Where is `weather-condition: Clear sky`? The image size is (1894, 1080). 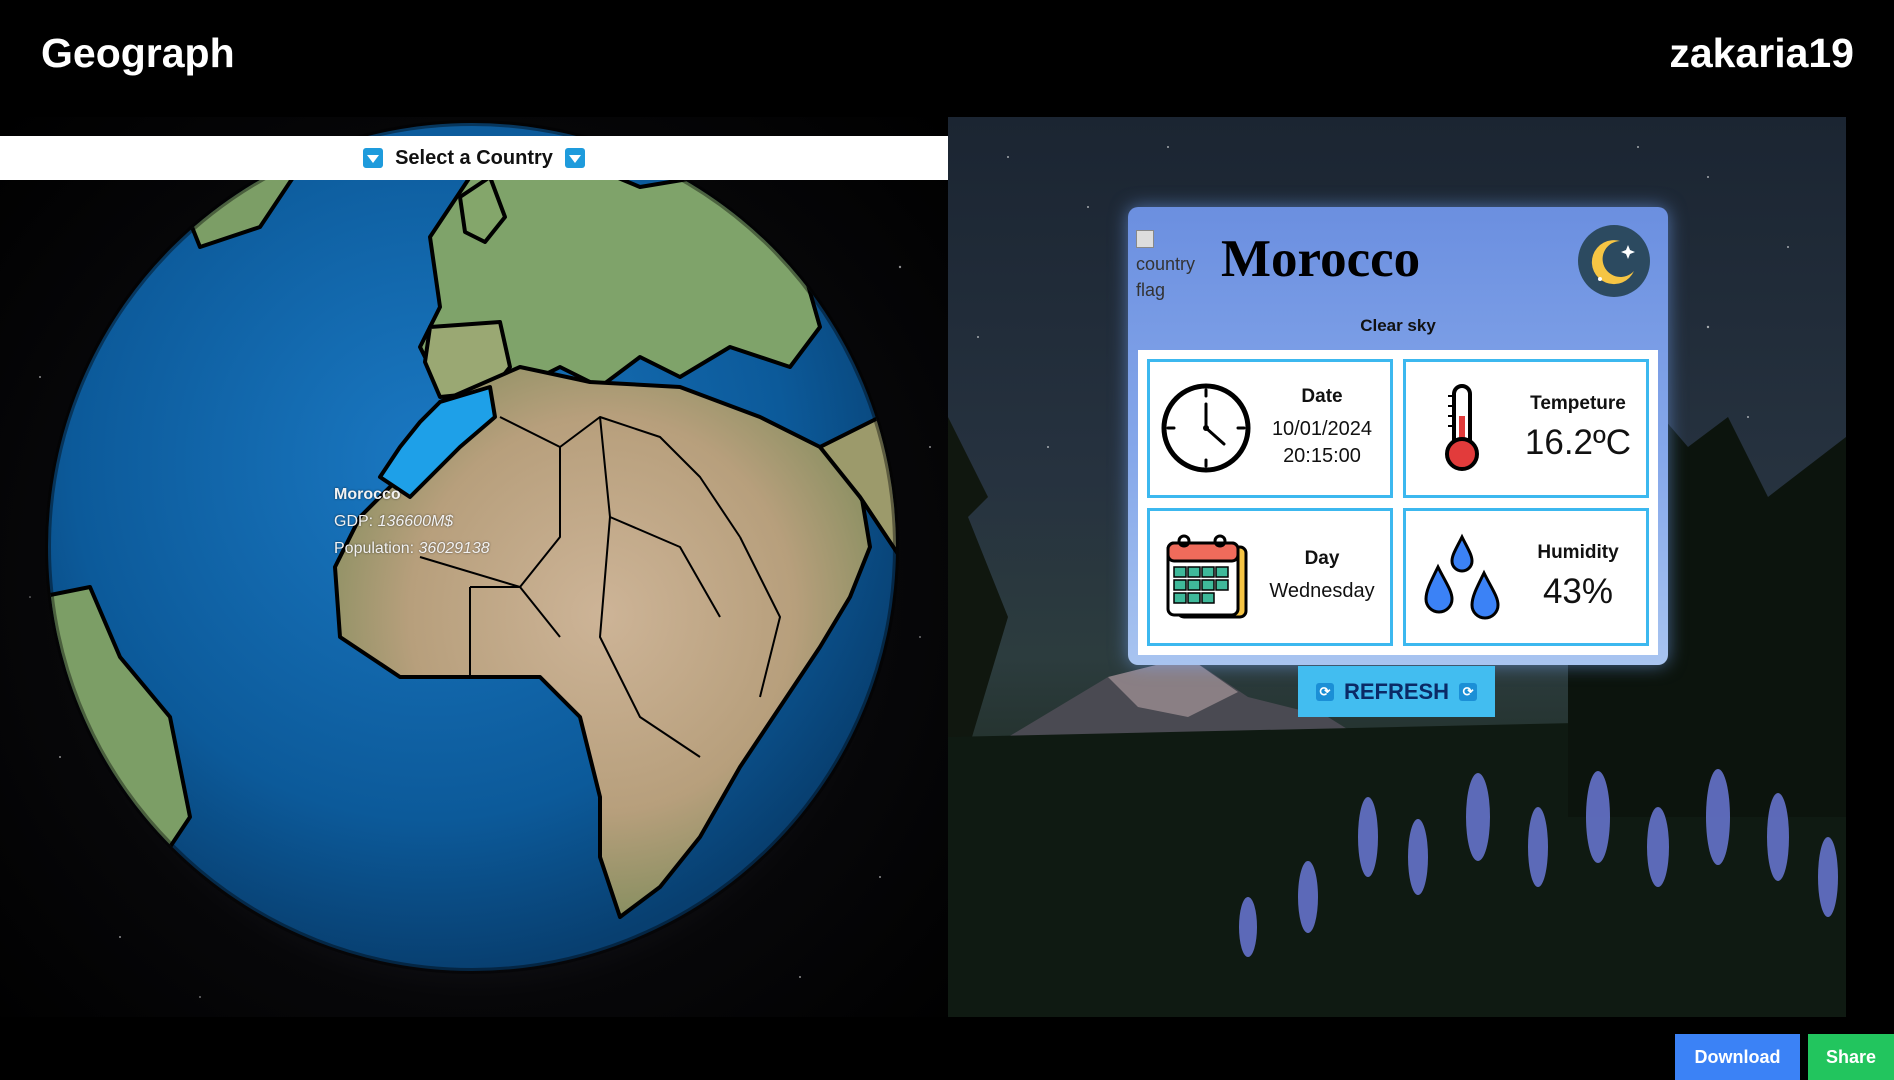 weather-condition: Clear sky is located at coordinates (1398, 325).